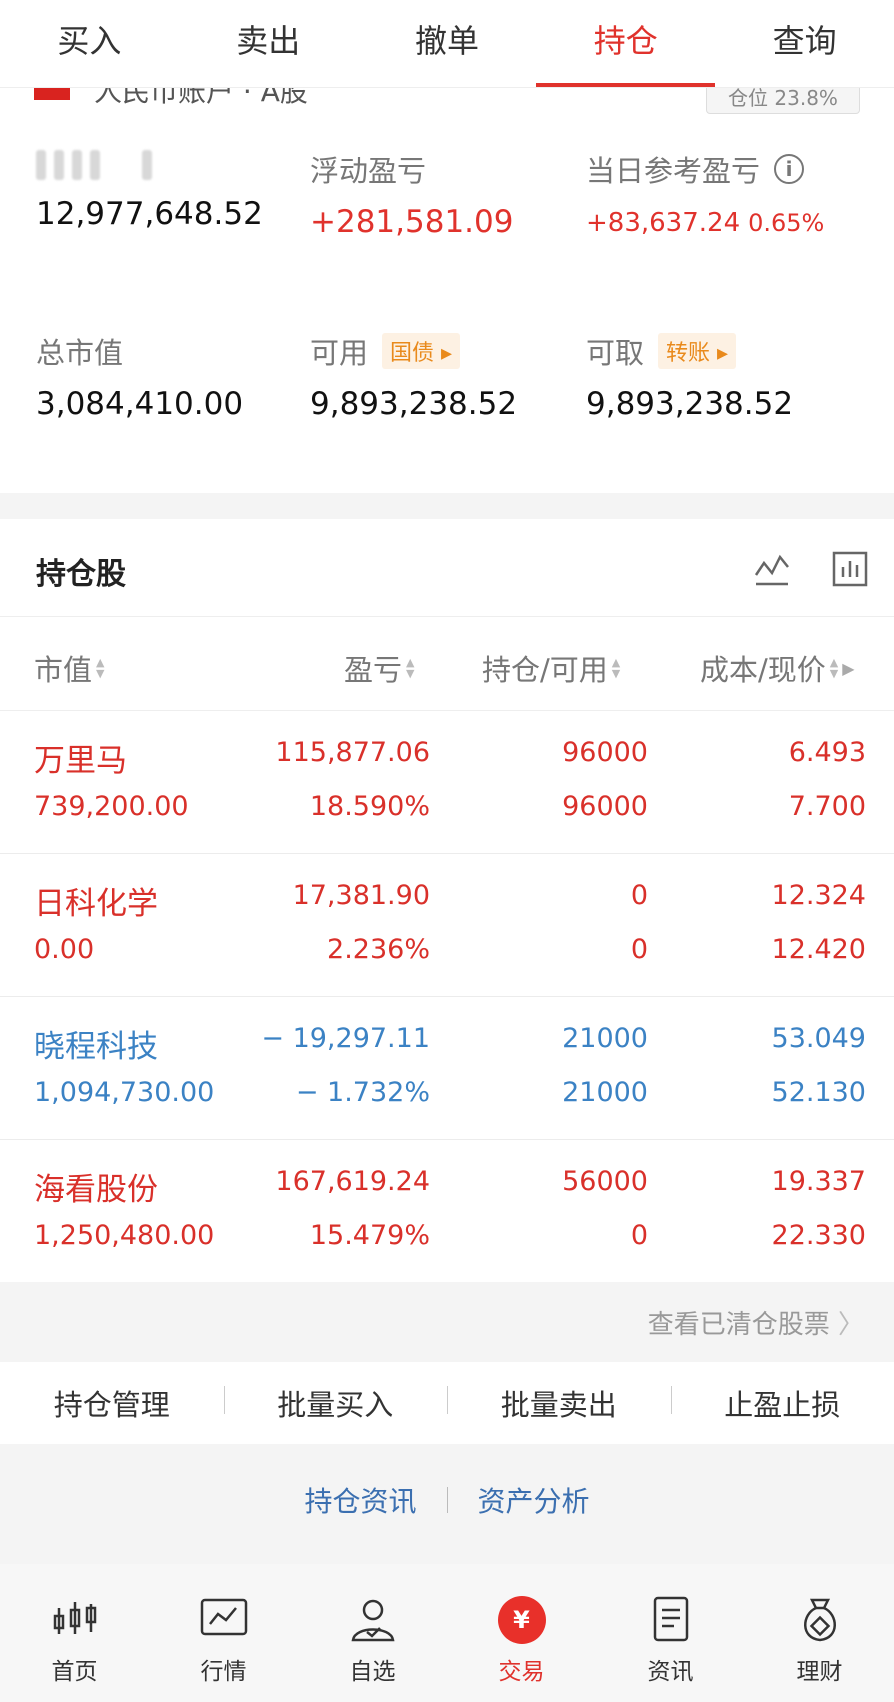 The image size is (894, 1702). I want to click on batch-buy-button: 批量买入, so click(335, 1403).